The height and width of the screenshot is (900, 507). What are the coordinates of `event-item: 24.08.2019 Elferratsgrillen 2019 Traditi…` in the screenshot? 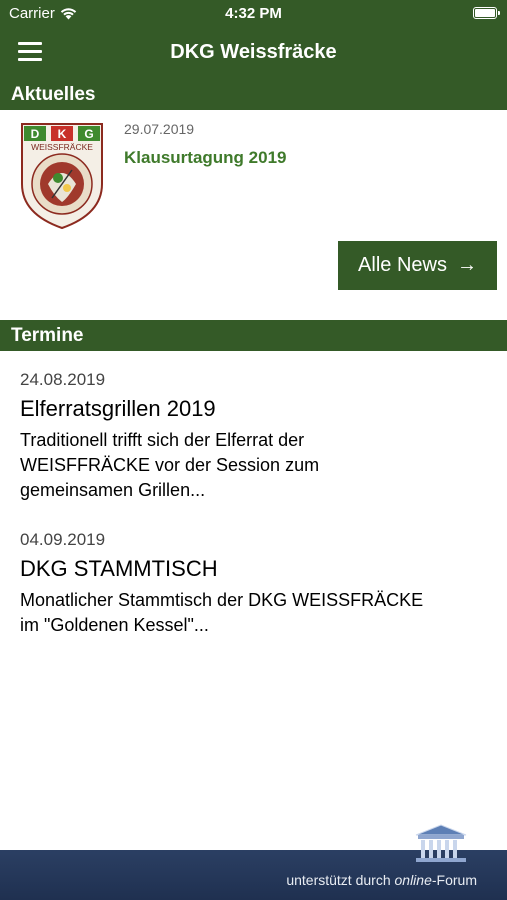 It's located at (255, 436).